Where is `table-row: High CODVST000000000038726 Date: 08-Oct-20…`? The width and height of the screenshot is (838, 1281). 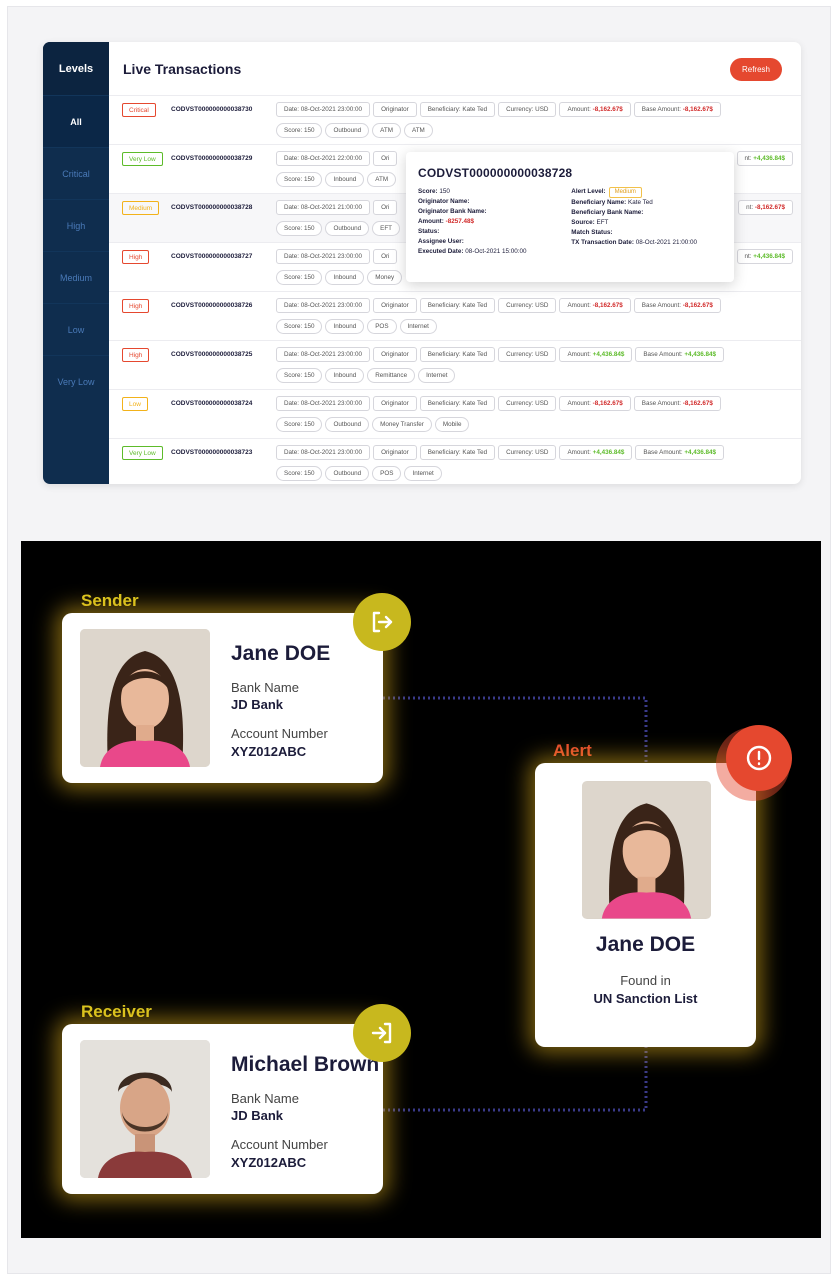 table-row: High CODVST000000000038726 Date: 08-Oct-20… is located at coordinates (455, 315).